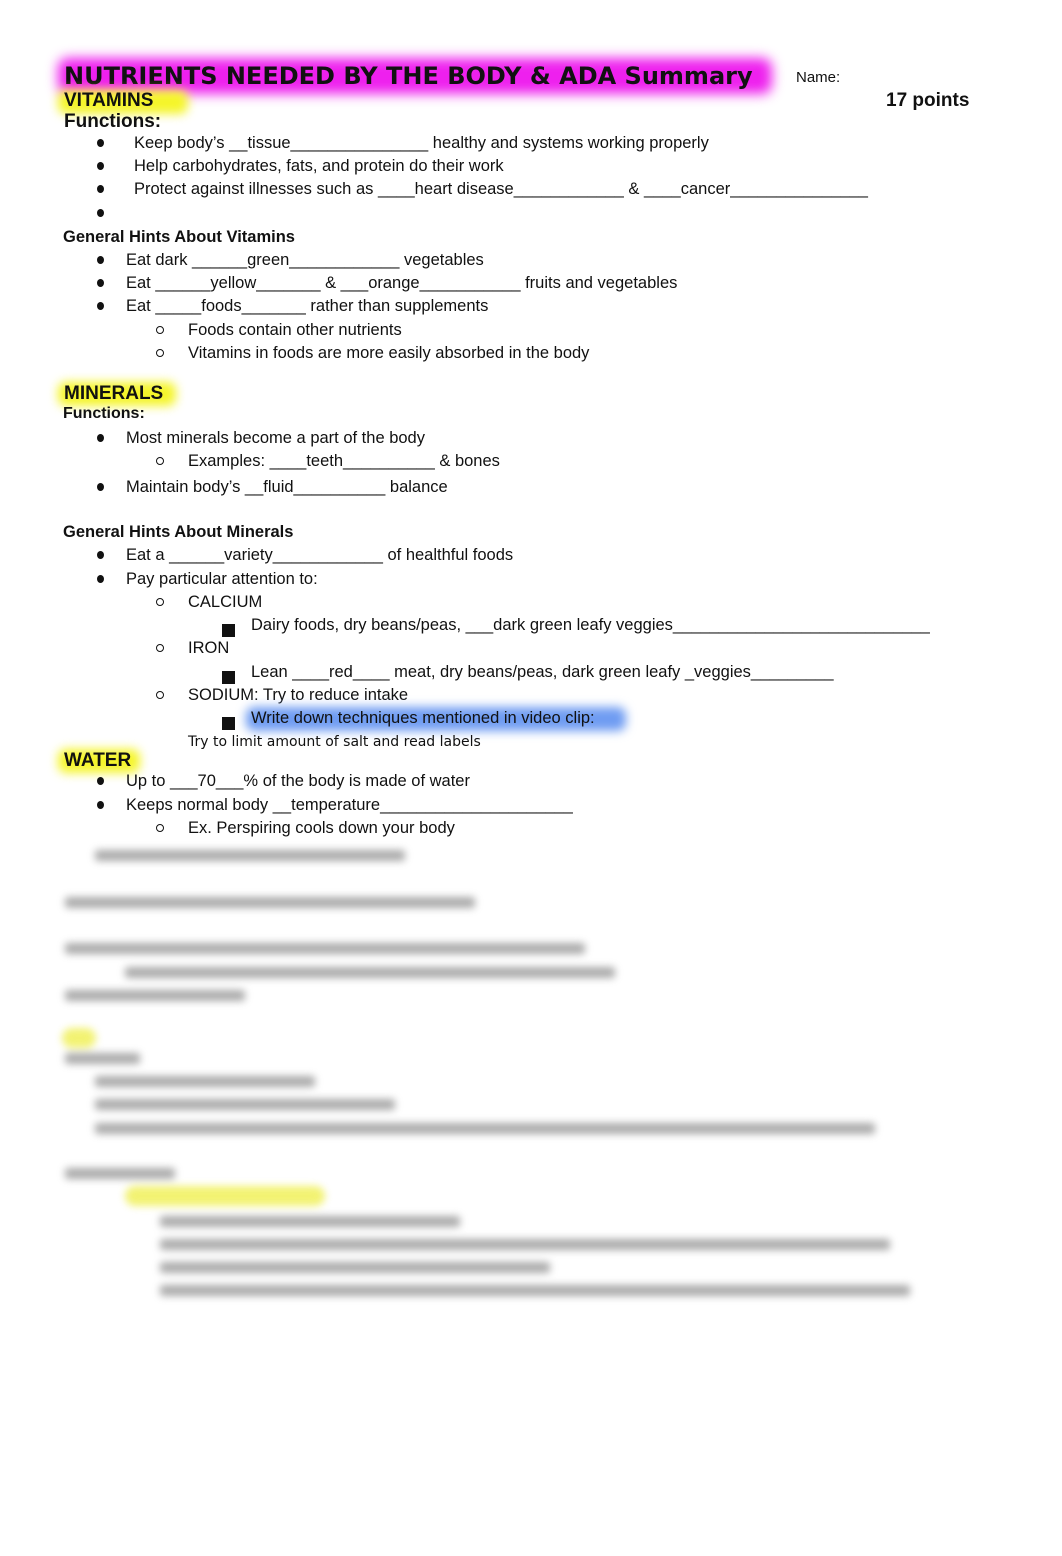 The width and height of the screenshot is (1062, 1556). Describe the element at coordinates (321, 828) in the screenshot. I see `list-item: Ex. Perspiring cools down your body` at that location.